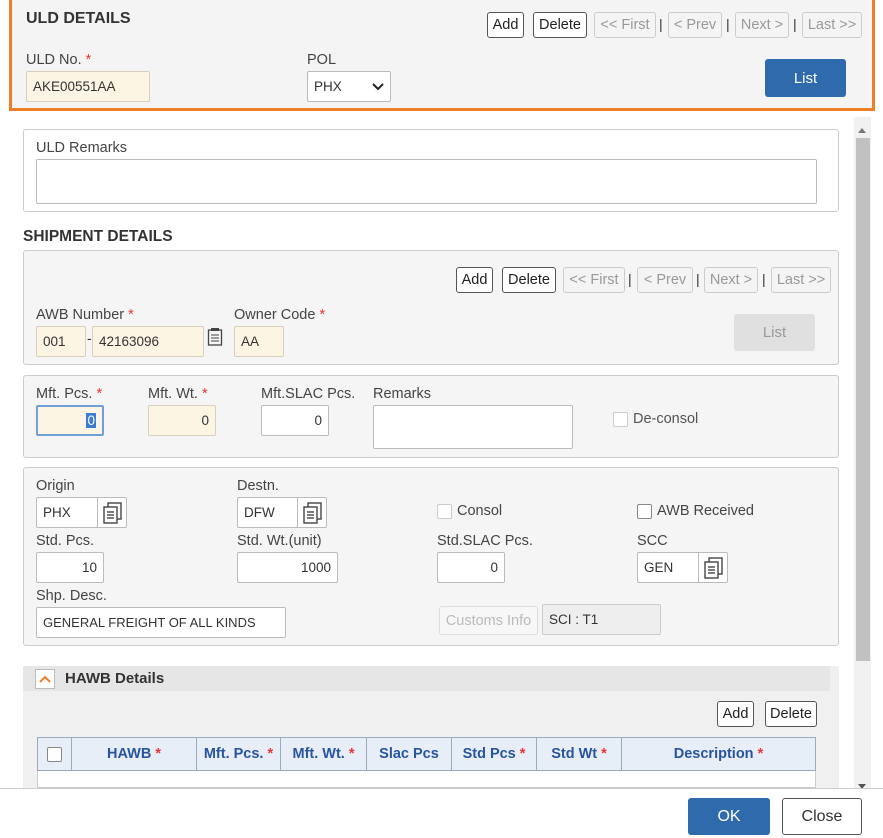 Image resolution: width=883 pixels, height=838 pixels. I want to click on owner-code-label: Owner Code *, so click(280, 315).